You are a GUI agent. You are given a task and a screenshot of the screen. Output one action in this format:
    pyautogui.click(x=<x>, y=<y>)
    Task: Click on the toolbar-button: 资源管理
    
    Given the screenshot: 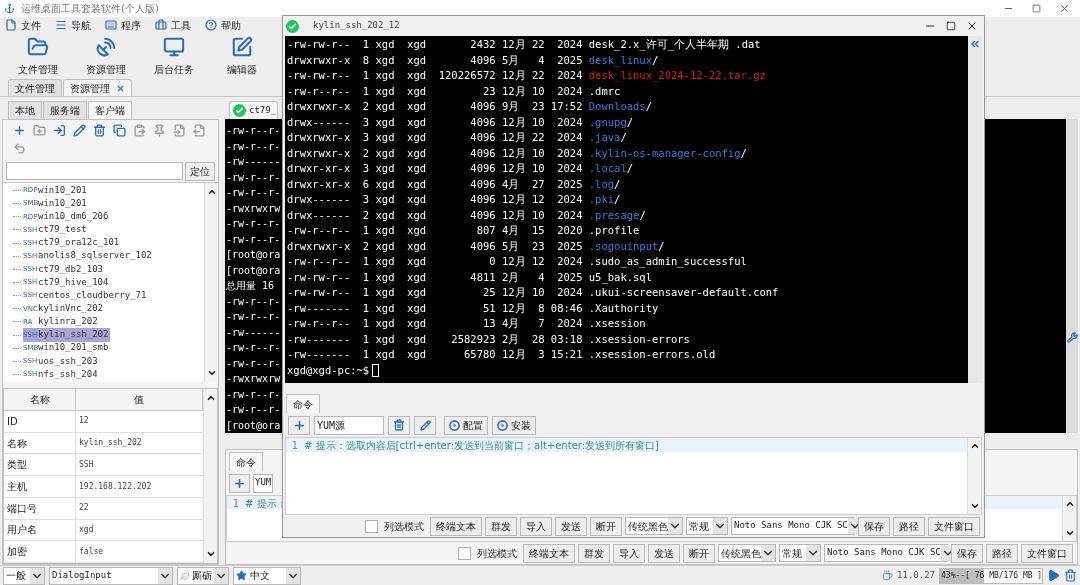 What is the action you would take?
    pyautogui.click(x=106, y=56)
    